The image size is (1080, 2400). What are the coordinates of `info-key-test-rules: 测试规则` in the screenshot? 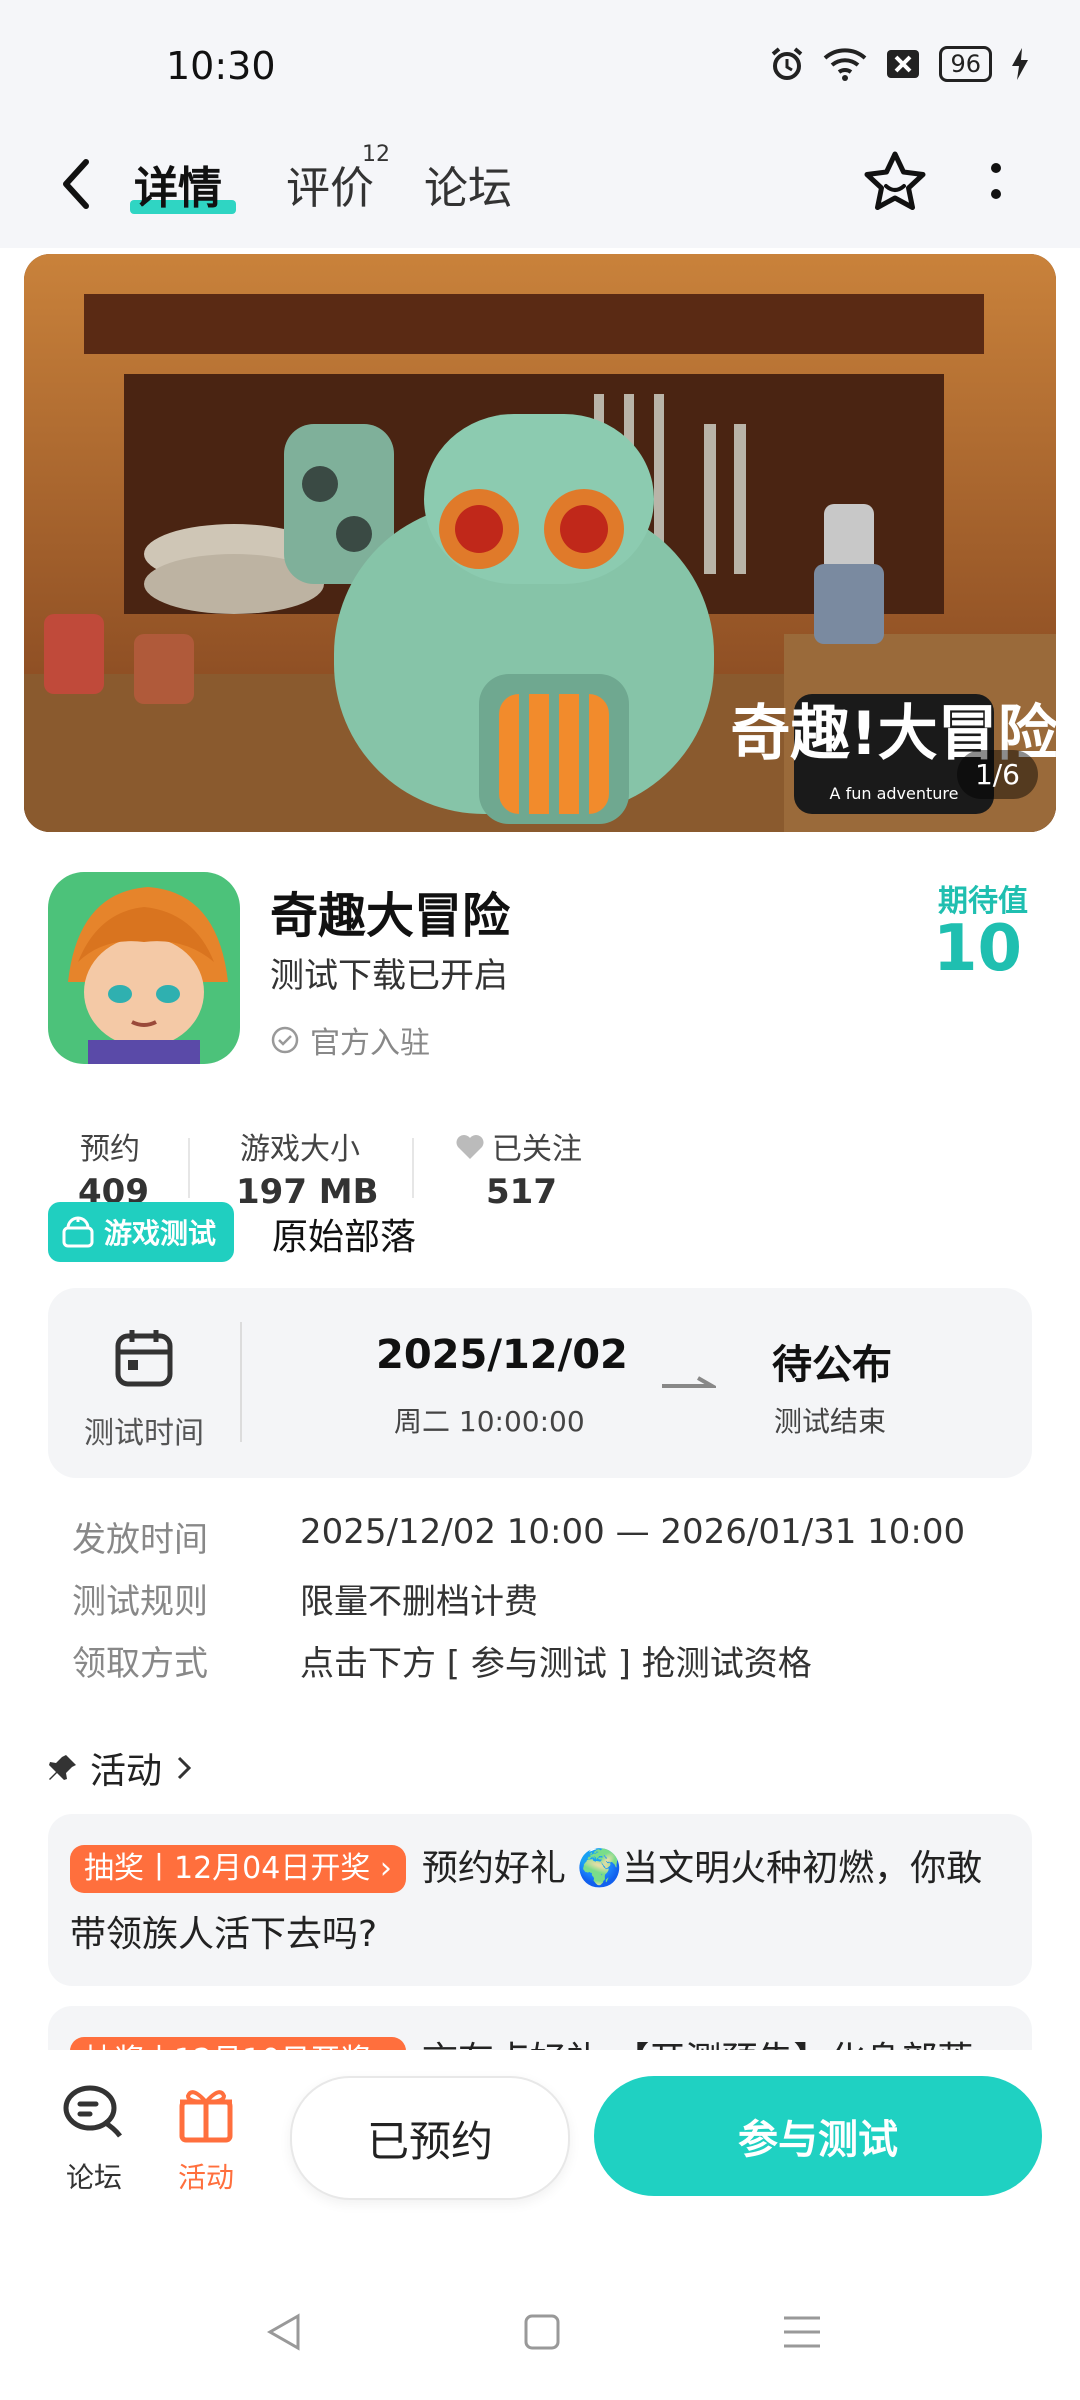 It's located at (140, 1602).